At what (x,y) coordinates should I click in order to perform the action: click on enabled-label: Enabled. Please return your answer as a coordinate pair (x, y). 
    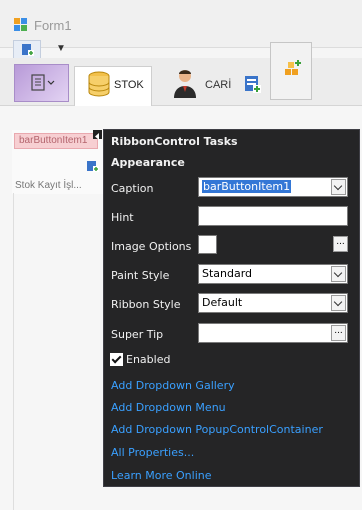
    Looking at the image, I should click on (148, 359).